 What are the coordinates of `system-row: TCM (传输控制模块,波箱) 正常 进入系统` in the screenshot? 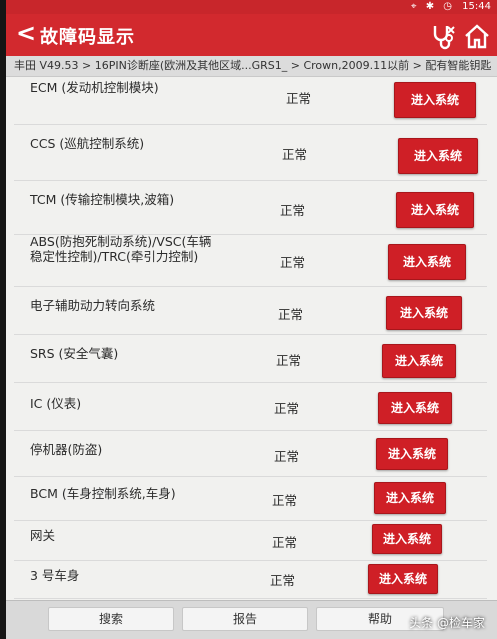 It's located at (250, 207).